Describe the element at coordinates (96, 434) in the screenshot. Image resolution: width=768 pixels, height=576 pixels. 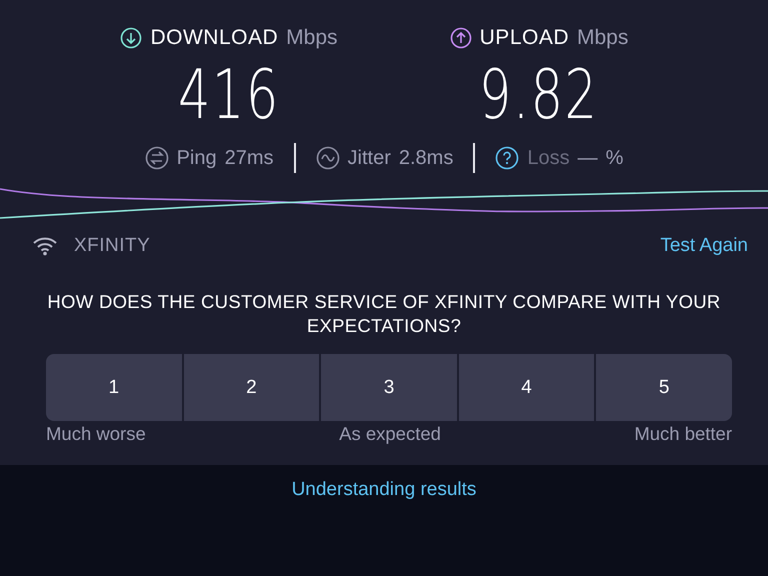
I see `scale-label: Much worse` at that location.